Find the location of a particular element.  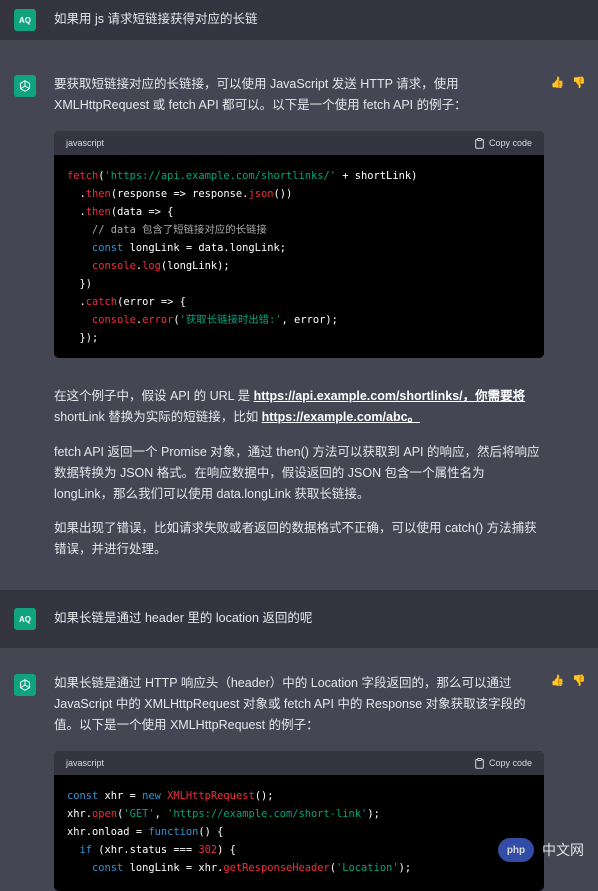

php-watermark: php 中文网 is located at coordinates (541, 850).